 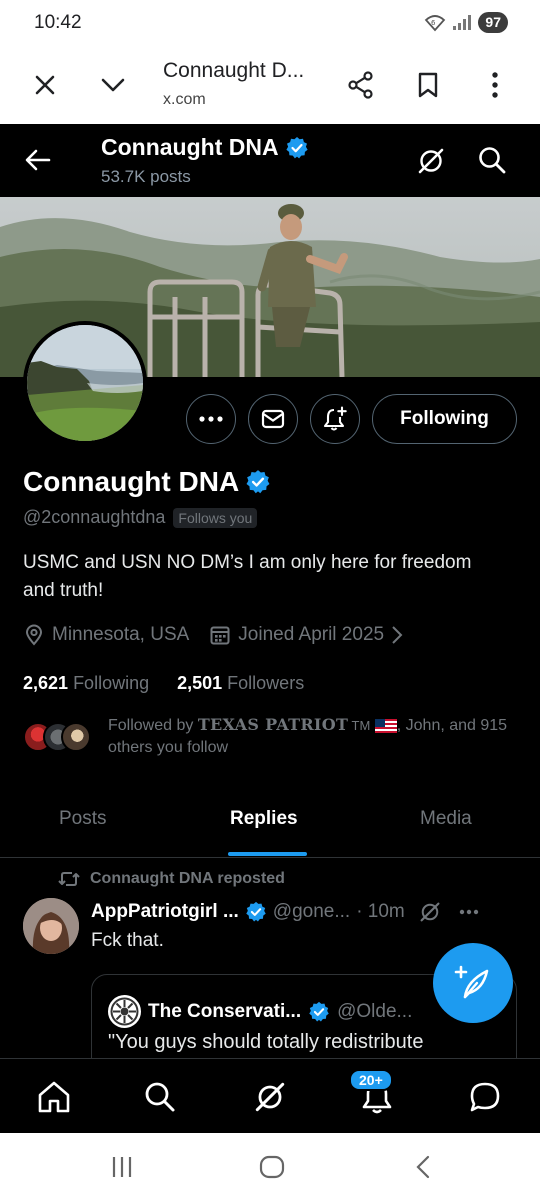 I want to click on message-button, so click(x=273, y=419).